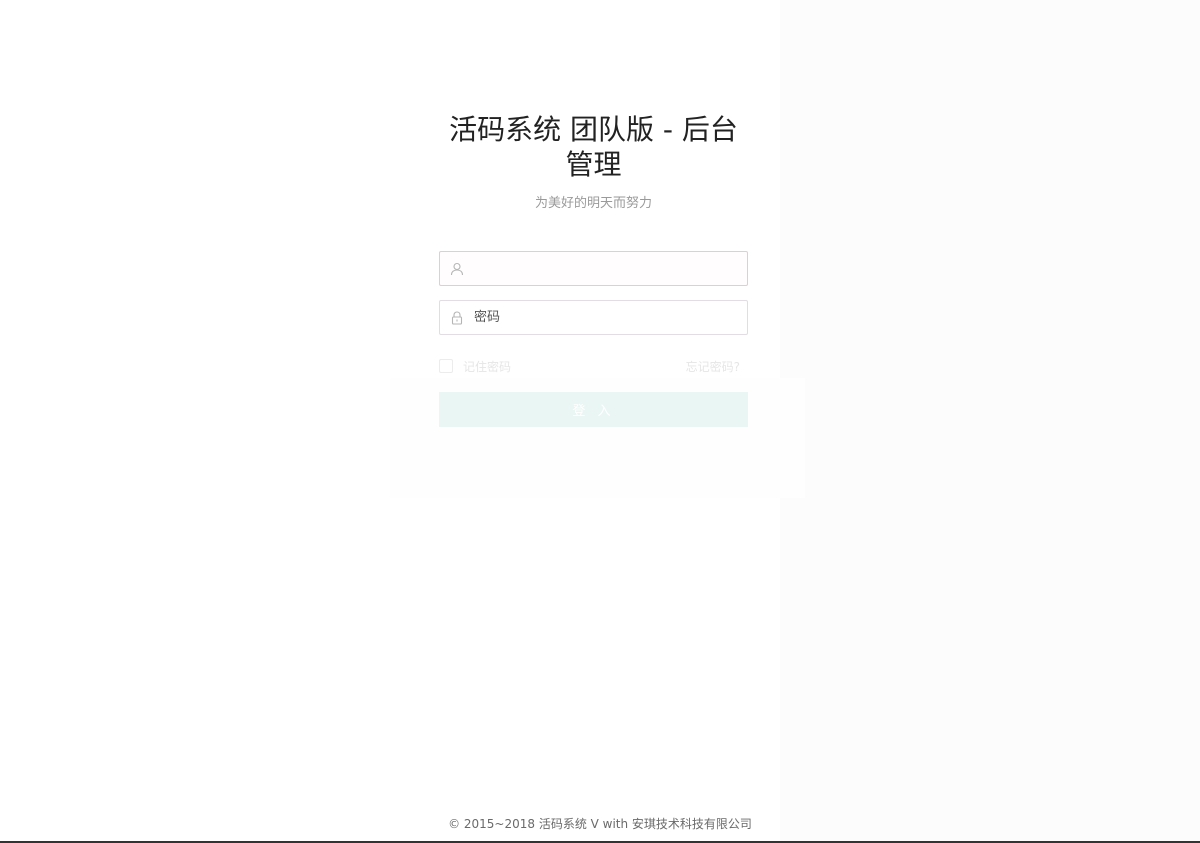  I want to click on login-button: 登 入, so click(593, 409).